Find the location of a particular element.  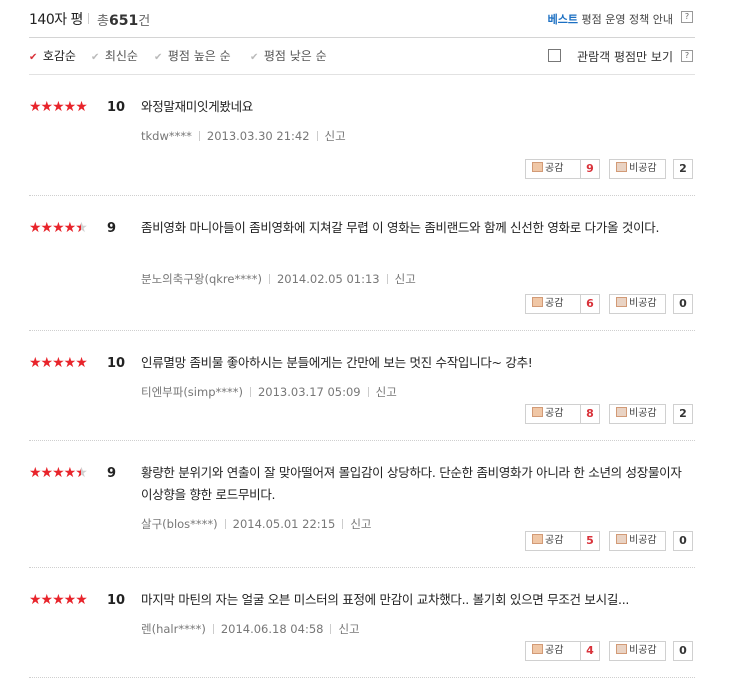

review-header: 140자 평 총651건 베스트 평점 운영 정책 안내 ? is located at coordinates (362, 19).